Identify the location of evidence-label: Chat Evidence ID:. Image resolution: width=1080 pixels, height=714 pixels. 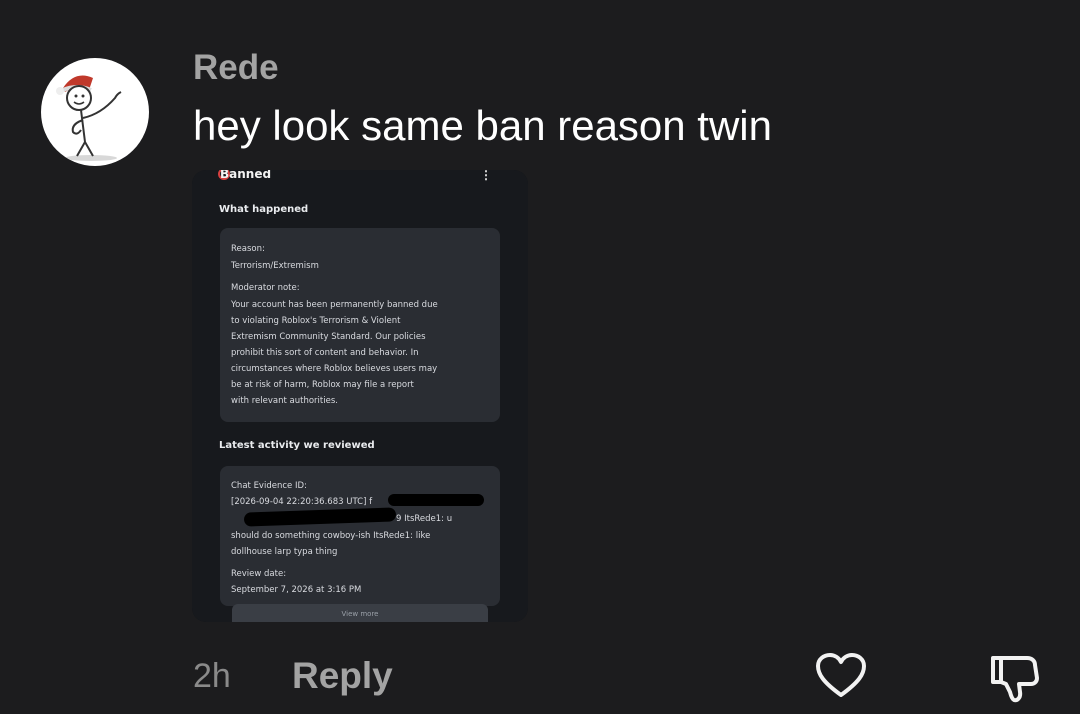
(269, 486).